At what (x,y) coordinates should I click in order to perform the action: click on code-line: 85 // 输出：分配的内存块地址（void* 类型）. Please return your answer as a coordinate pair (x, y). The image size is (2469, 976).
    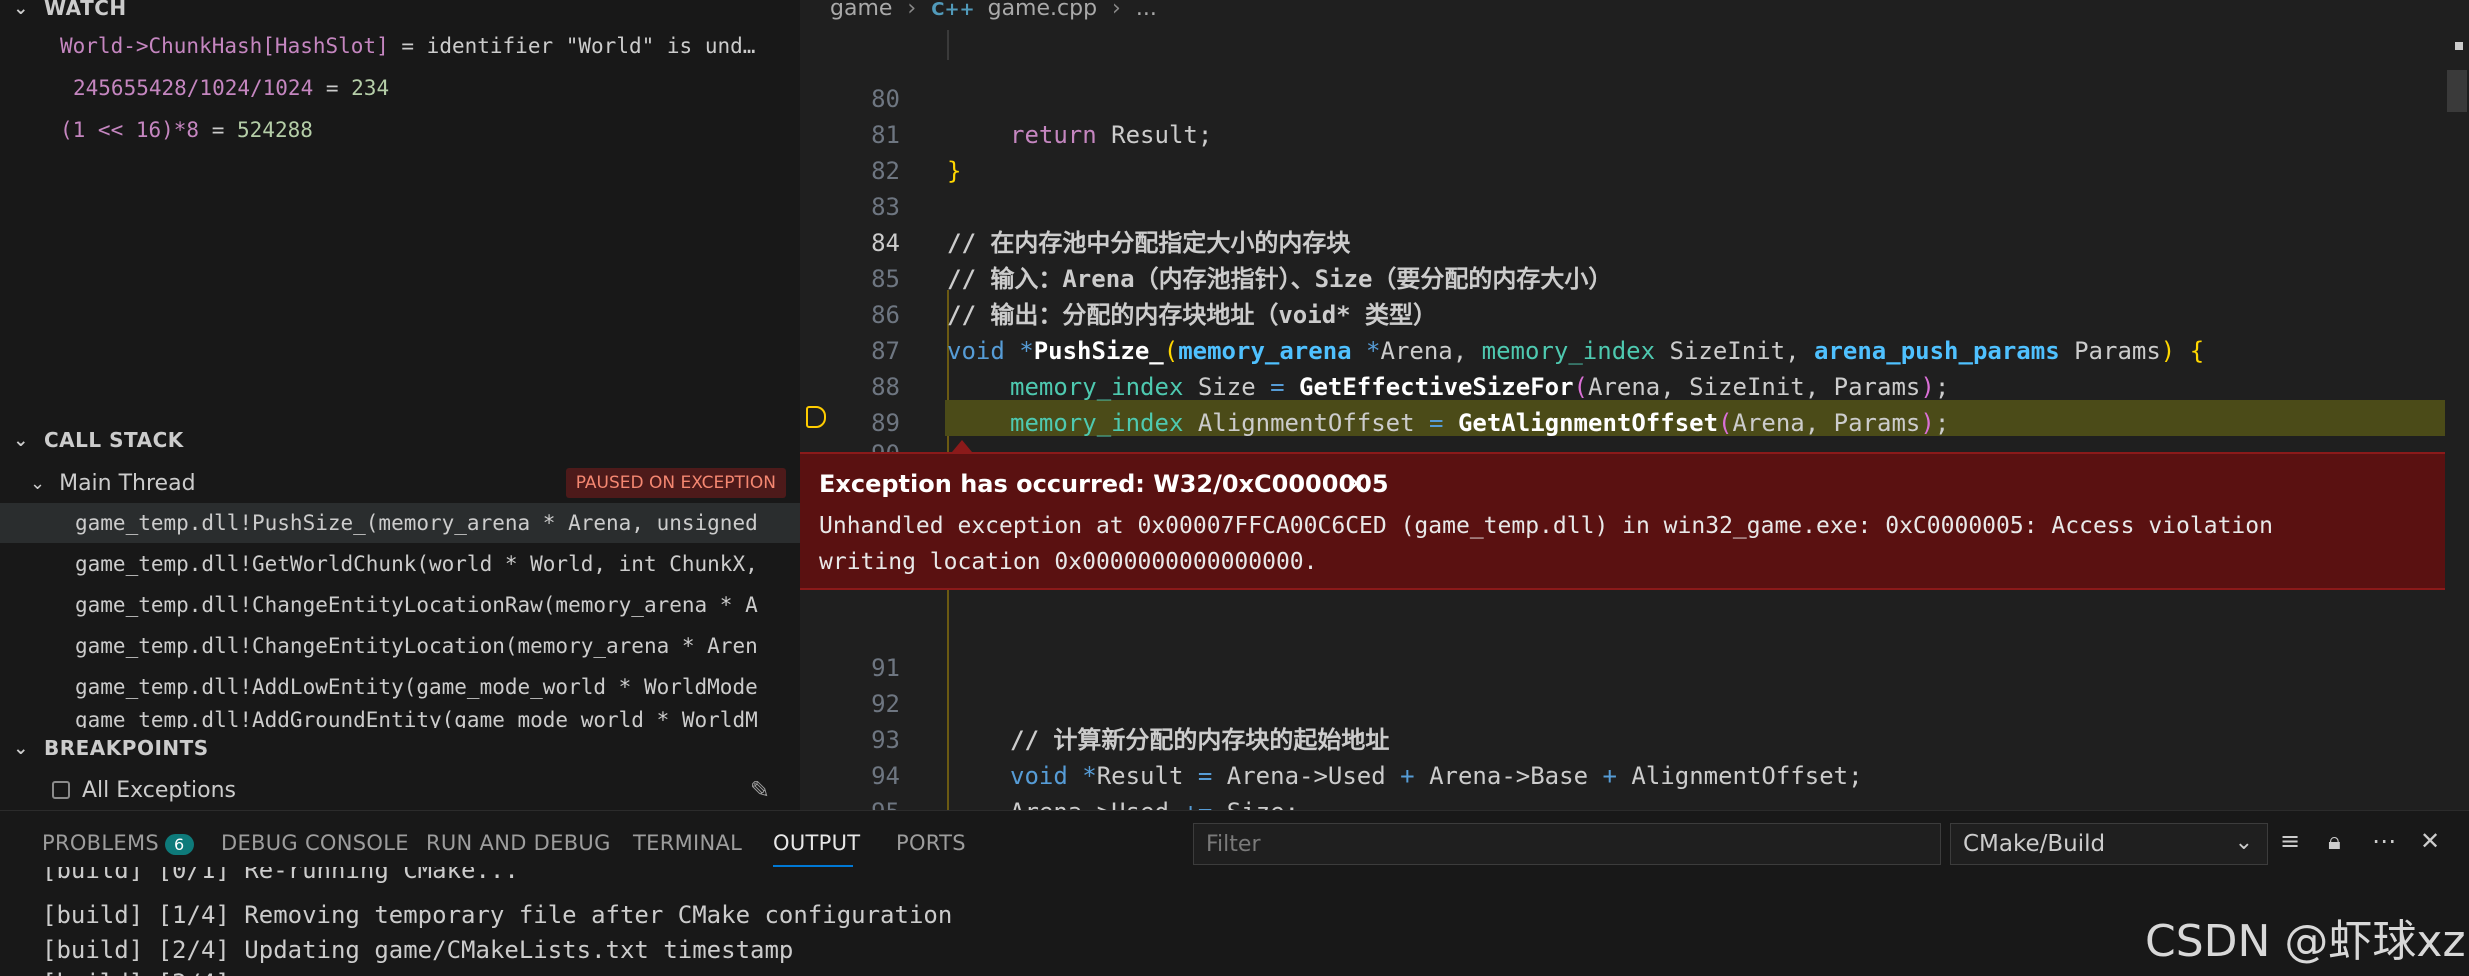
    Looking at the image, I should click on (1634, 277).